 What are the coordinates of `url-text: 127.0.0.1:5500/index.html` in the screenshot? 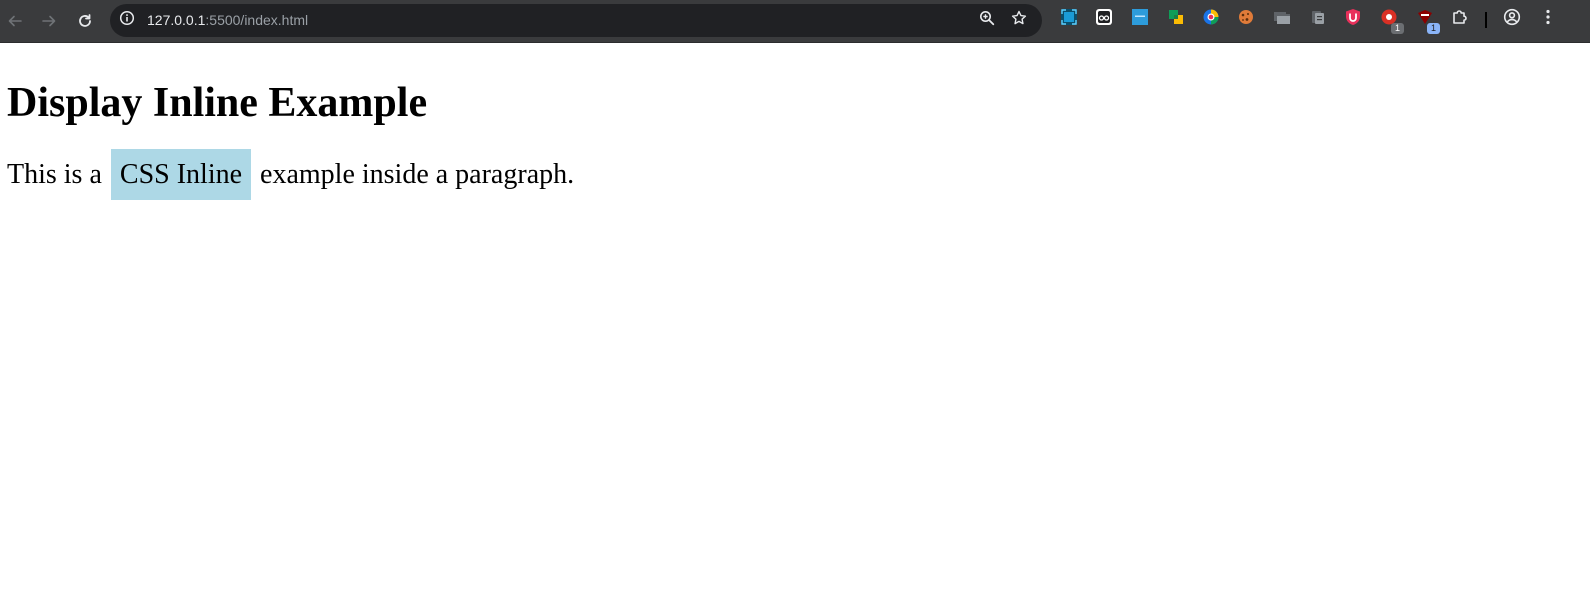 It's located at (227, 20).